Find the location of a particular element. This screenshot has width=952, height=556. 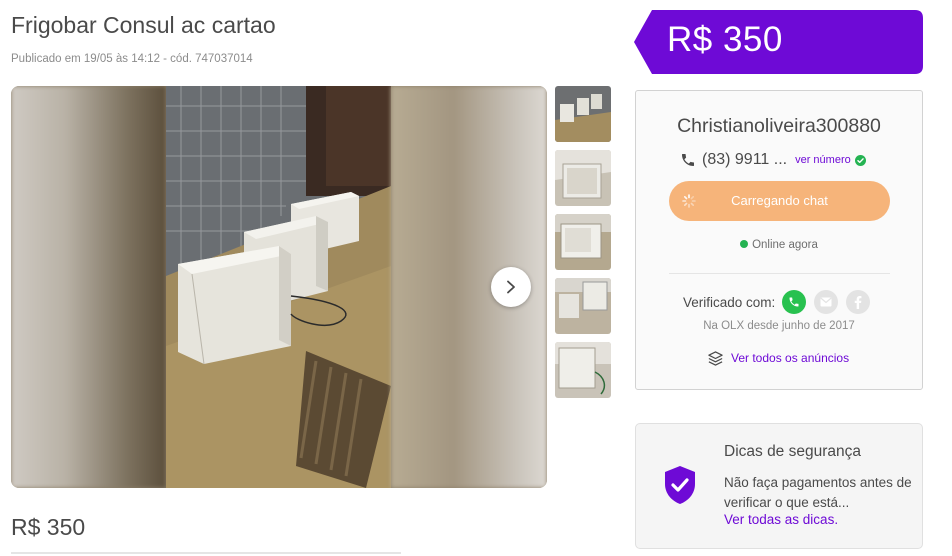

gallery-next-button is located at coordinates (511, 287).